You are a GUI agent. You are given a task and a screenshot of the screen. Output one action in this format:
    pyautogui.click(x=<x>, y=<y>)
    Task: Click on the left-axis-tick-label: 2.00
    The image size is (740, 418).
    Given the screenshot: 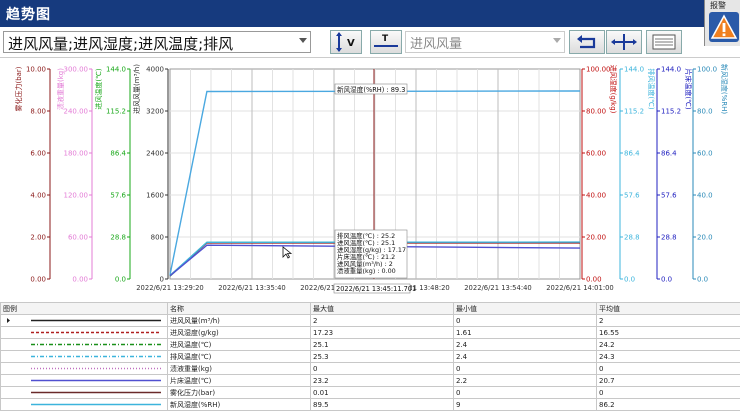 What is the action you would take?
    pyautogui.click(x=38, y=238)
    